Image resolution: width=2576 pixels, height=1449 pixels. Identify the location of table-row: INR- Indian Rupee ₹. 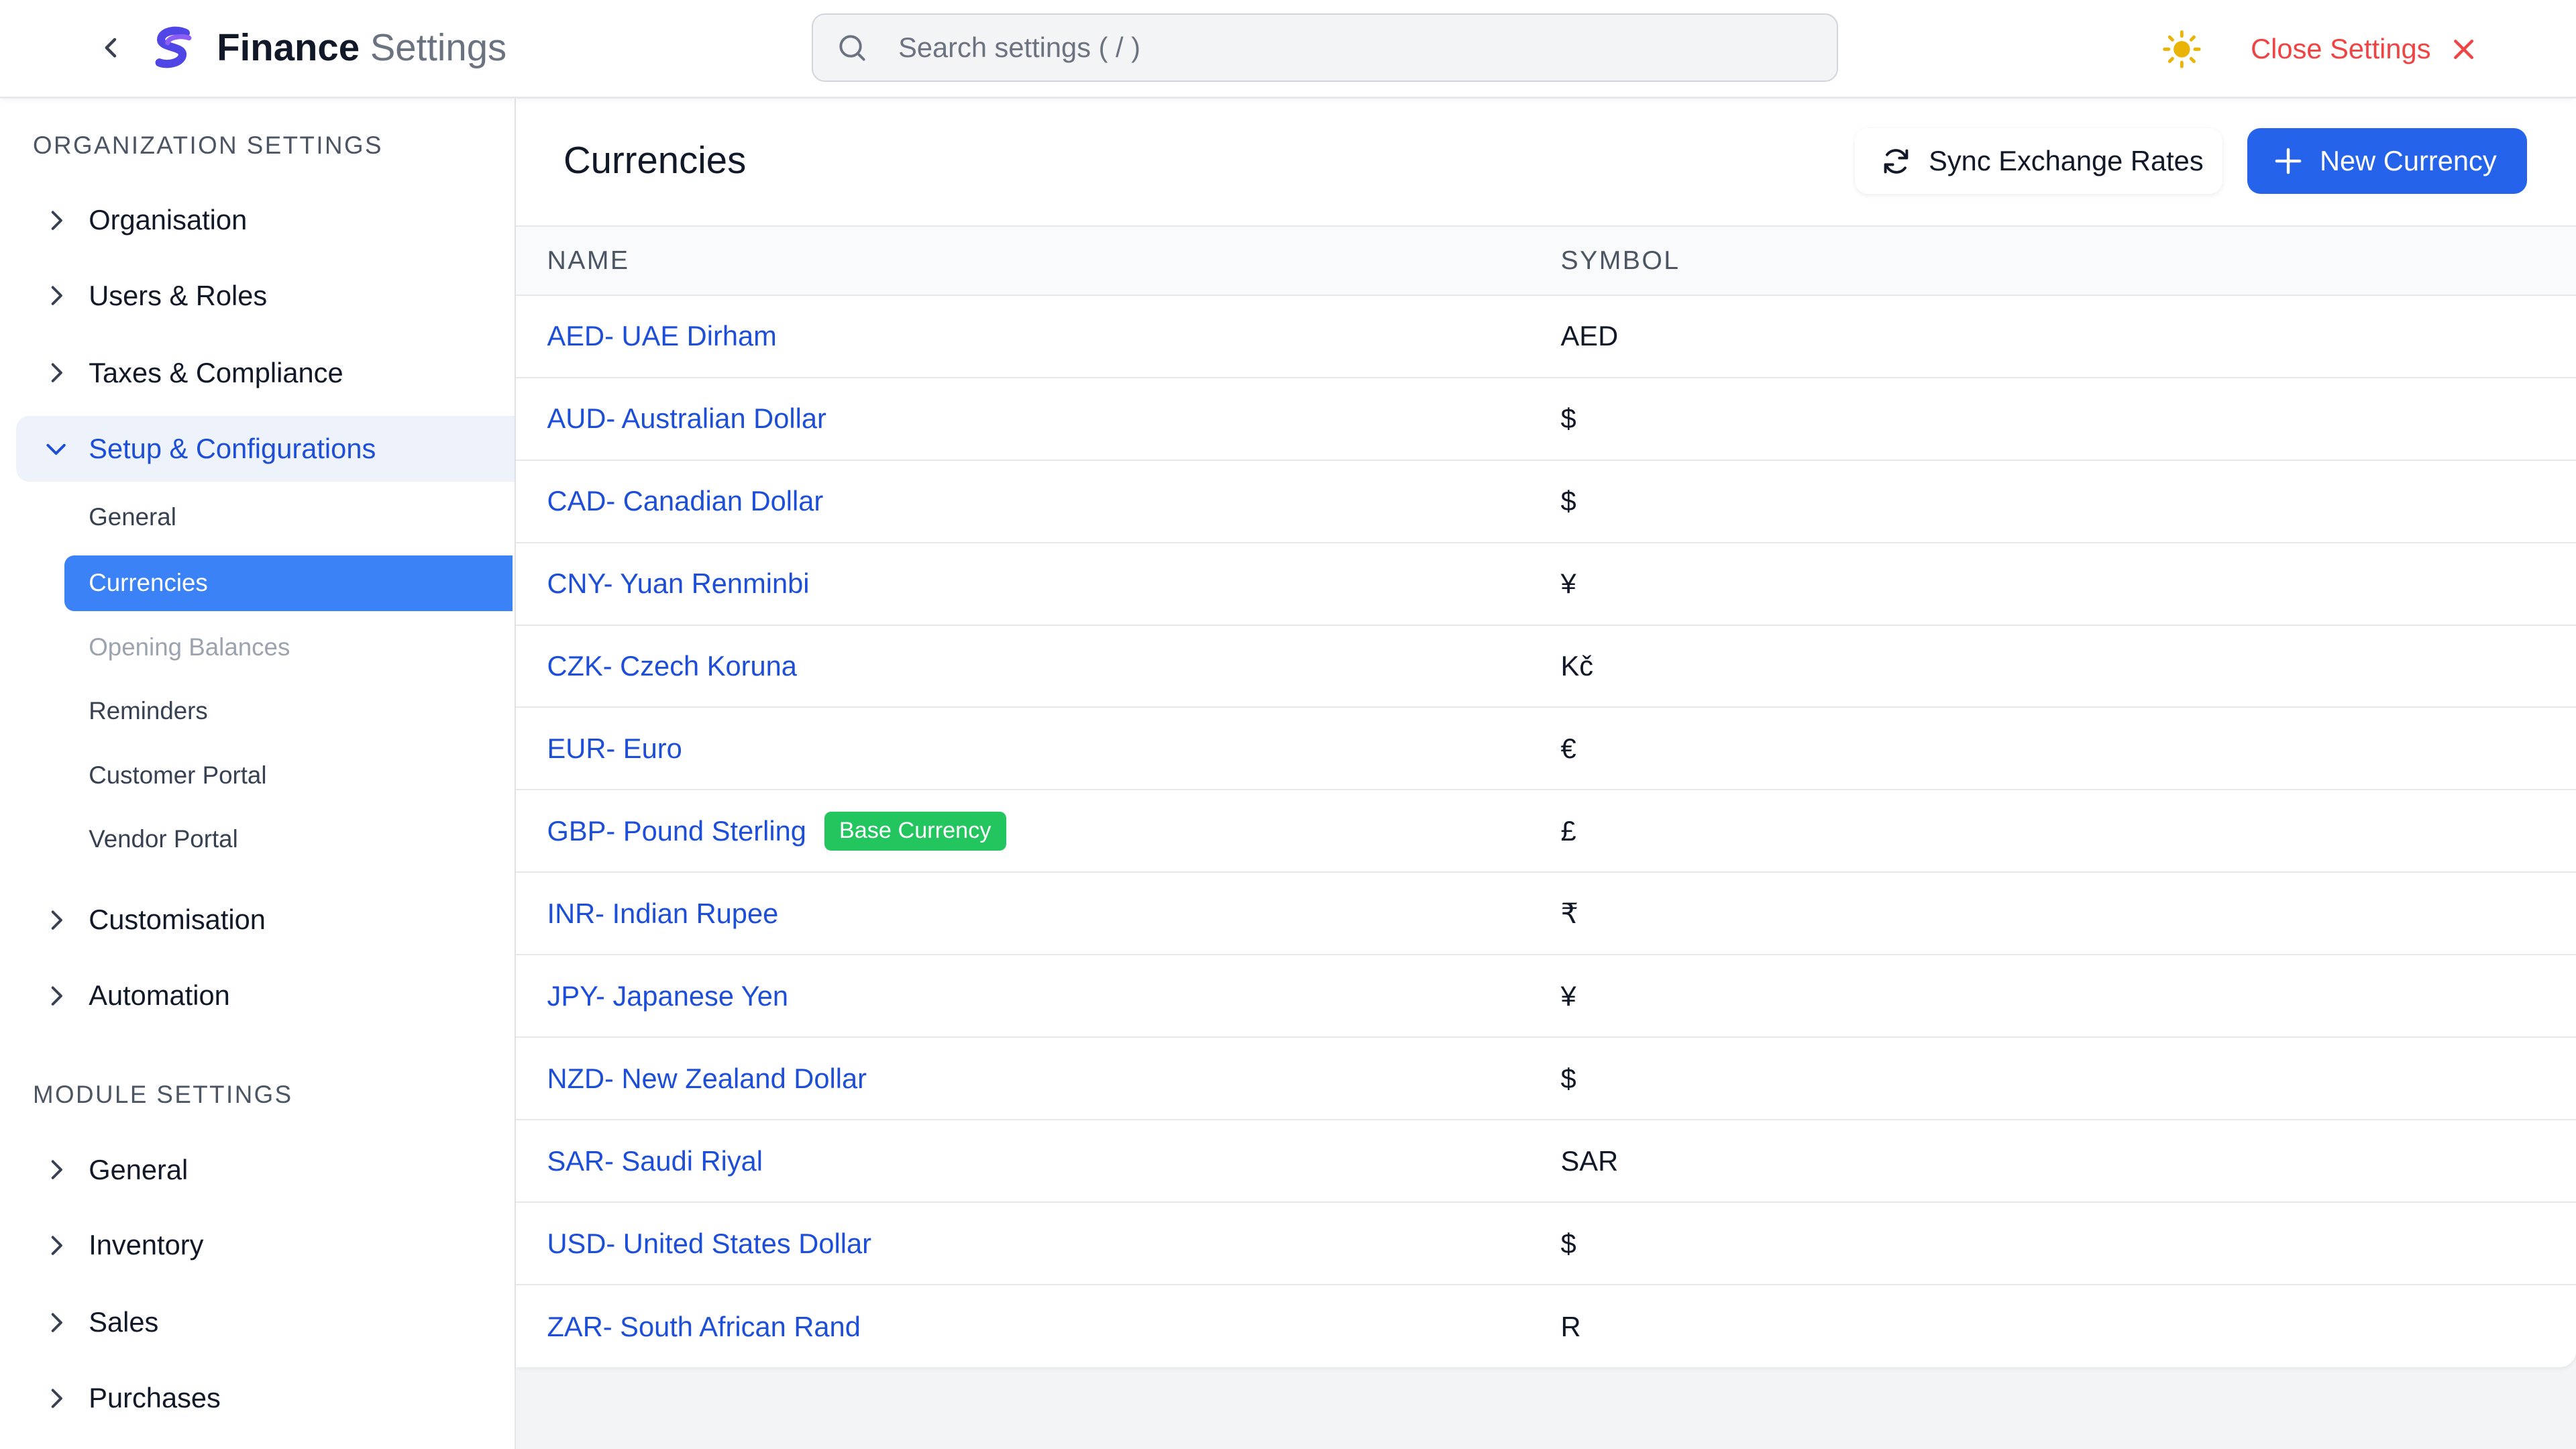
(1545, 914).